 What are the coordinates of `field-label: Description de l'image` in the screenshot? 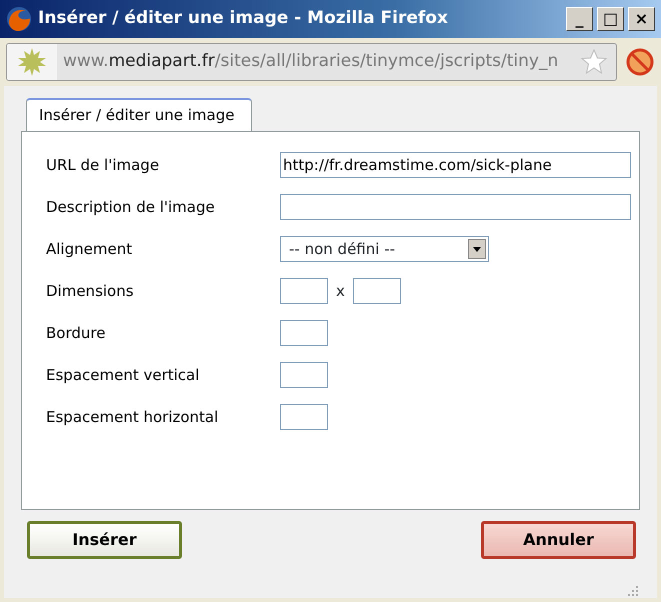 It's located at (131, 207).